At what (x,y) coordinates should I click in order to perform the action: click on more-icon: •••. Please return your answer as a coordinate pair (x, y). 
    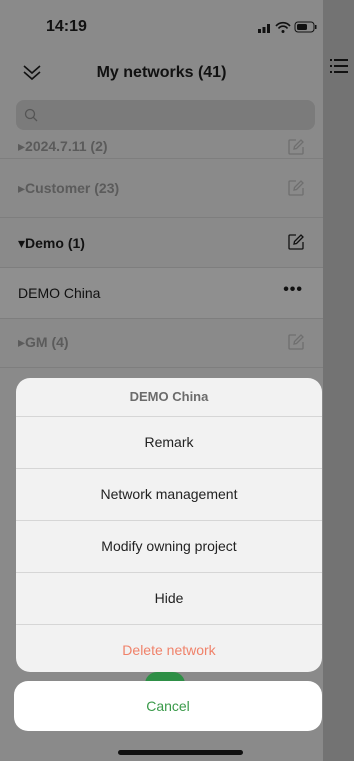
    Looking at the image, I should click on (293, 290).